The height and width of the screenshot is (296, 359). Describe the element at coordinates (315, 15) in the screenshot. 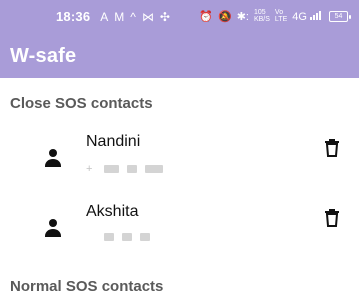

I see `signal-icon` at that location.